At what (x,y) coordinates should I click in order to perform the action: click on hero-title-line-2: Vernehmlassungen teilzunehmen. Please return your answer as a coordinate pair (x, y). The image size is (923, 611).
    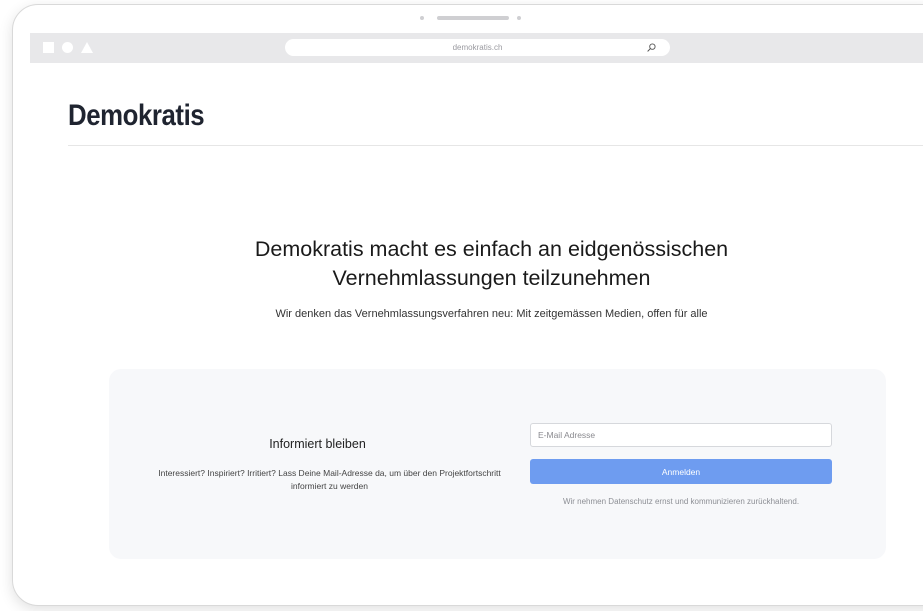
    Looking at the image, I should click on (491, 278).